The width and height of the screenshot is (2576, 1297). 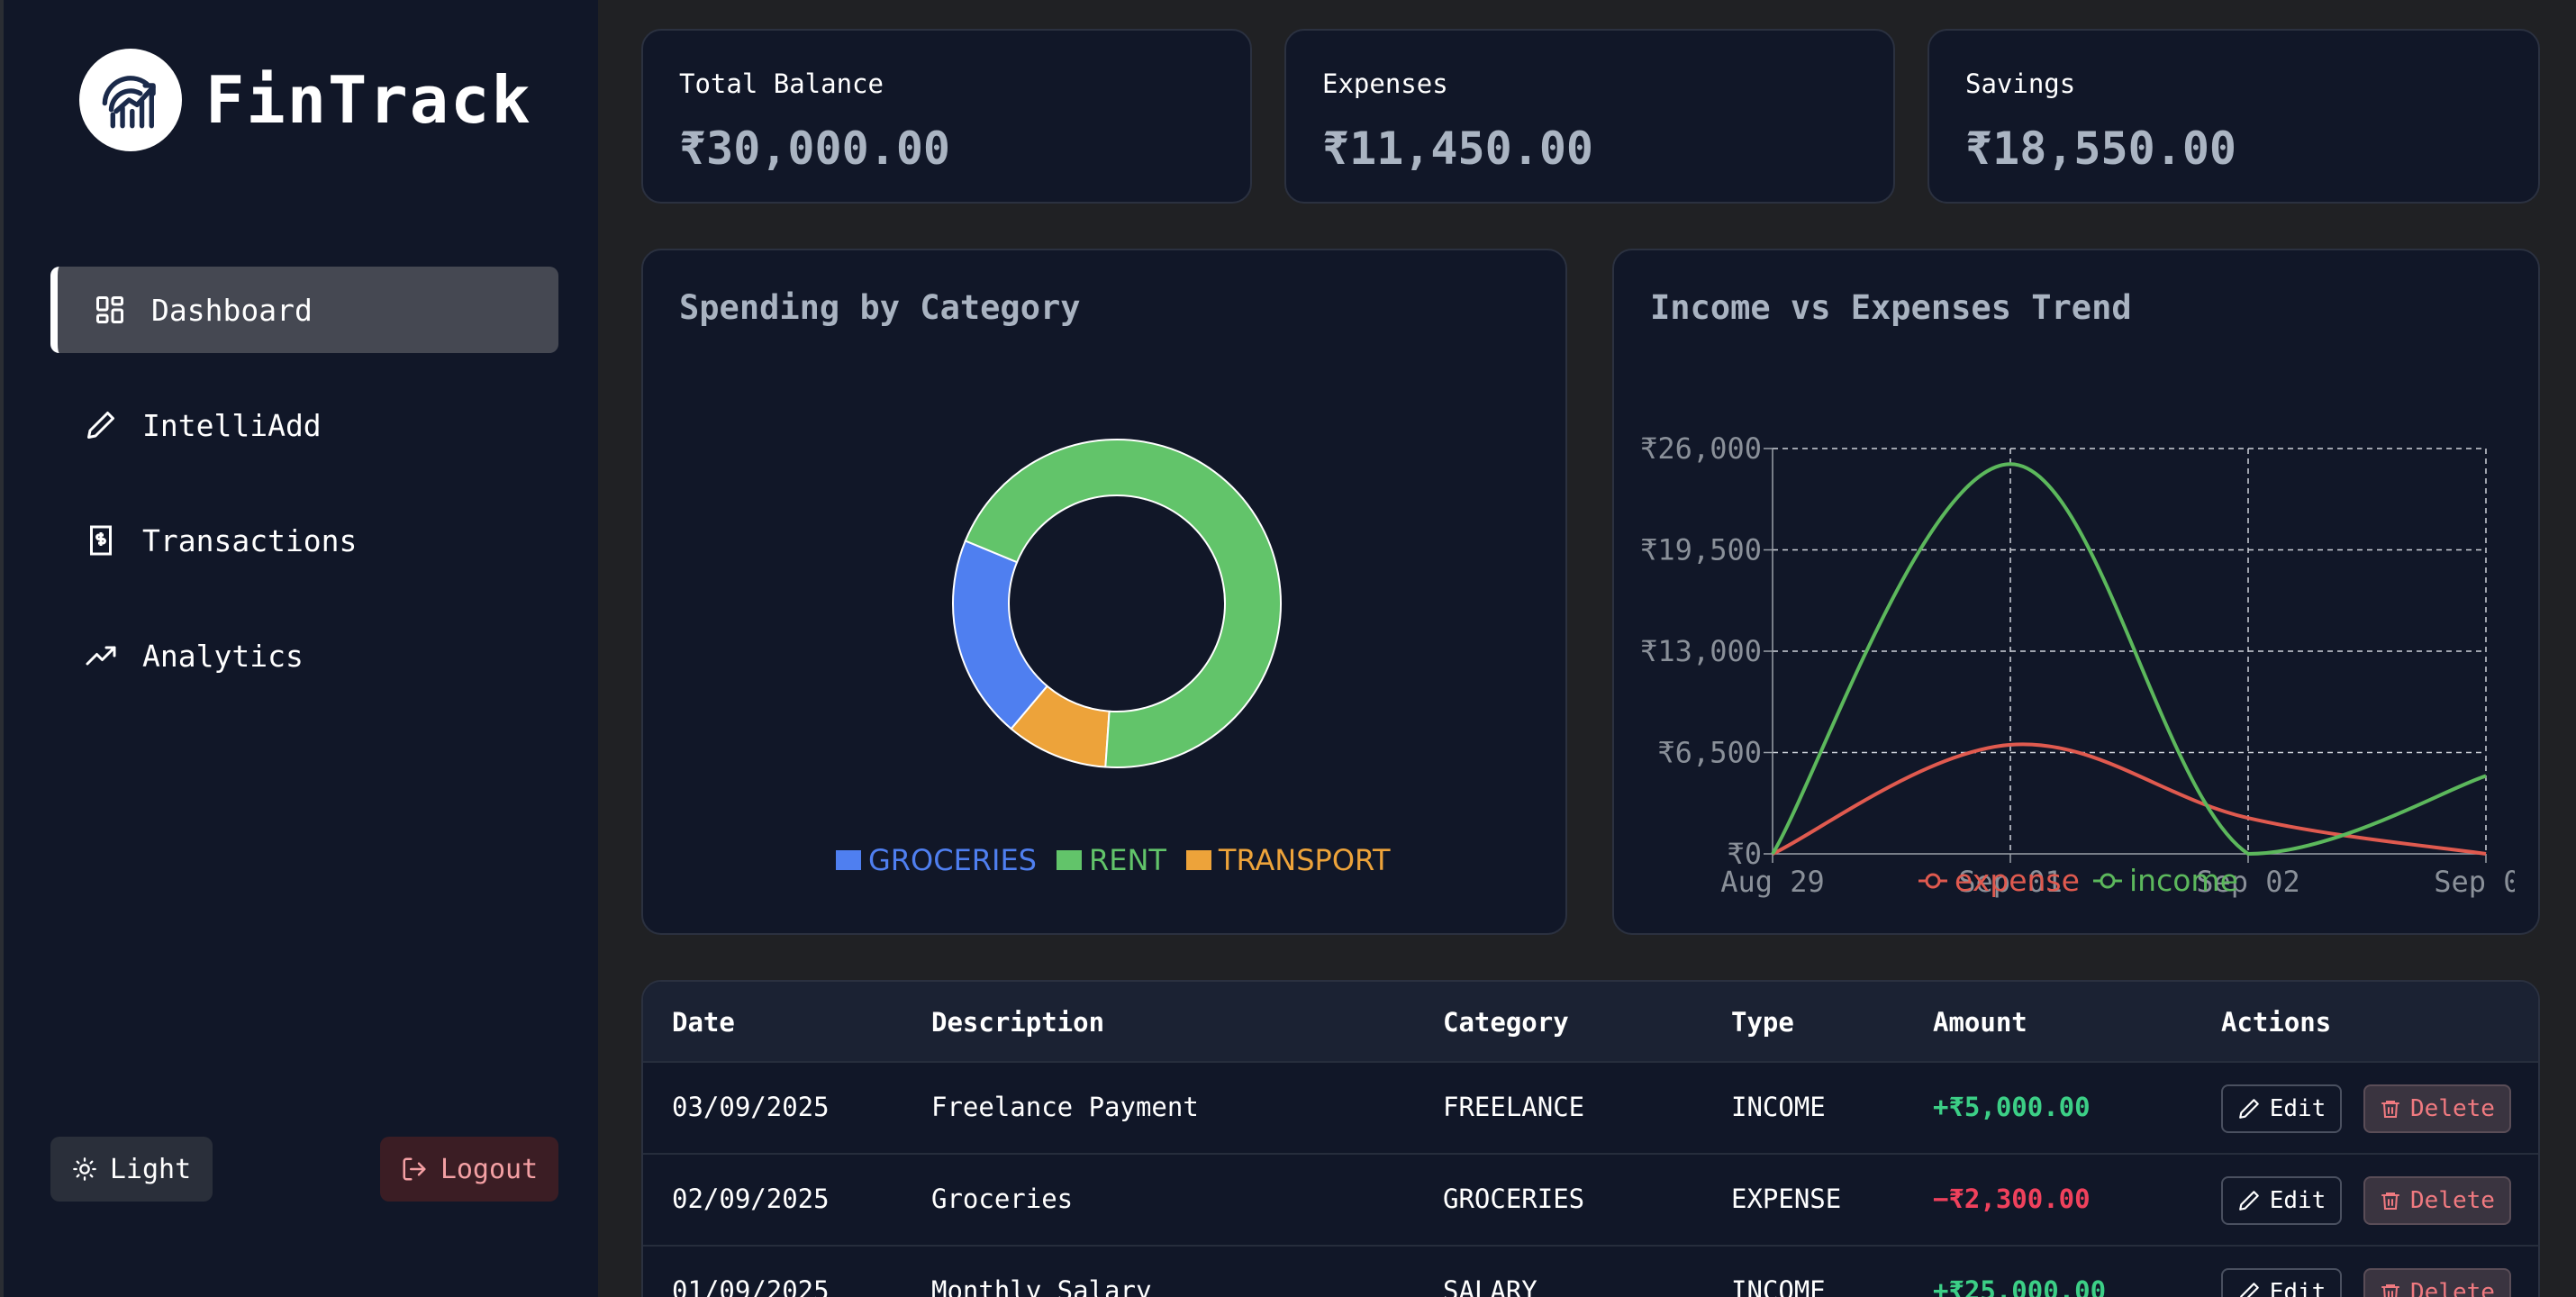 I want to click on y-tick-label: ₹19,500, so click(x=1701, y=550).